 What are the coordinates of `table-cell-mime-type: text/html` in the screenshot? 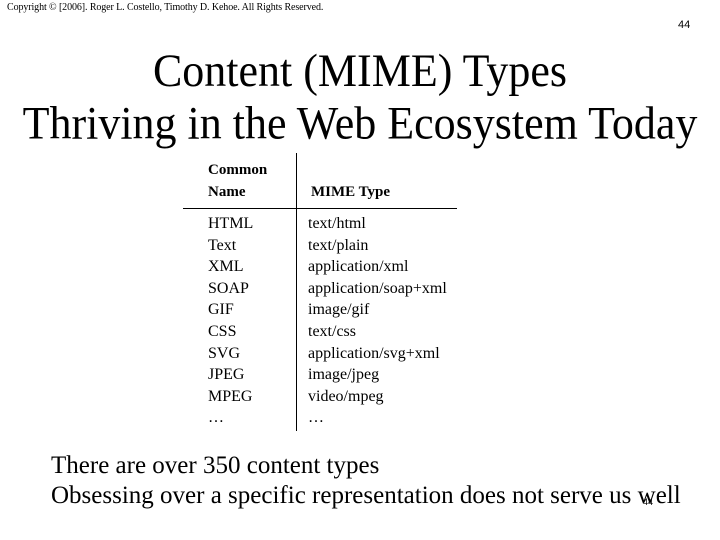 It's located at (337, 223).